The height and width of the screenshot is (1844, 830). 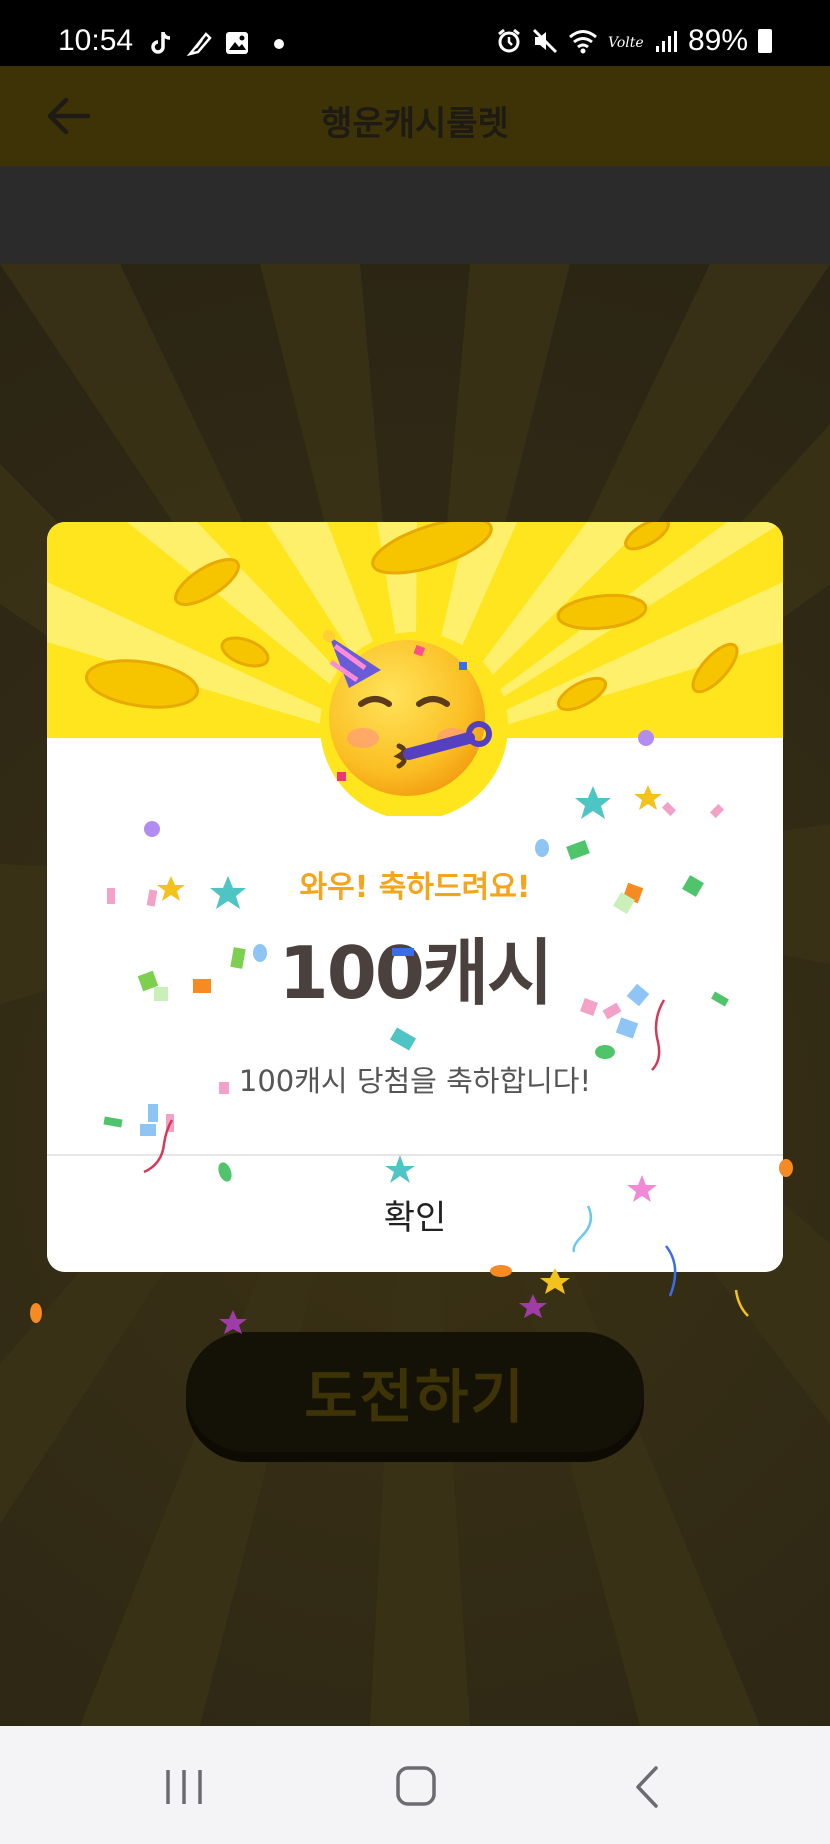 I want to click on confirm-button: 확인, so click(x=415, y=1214).